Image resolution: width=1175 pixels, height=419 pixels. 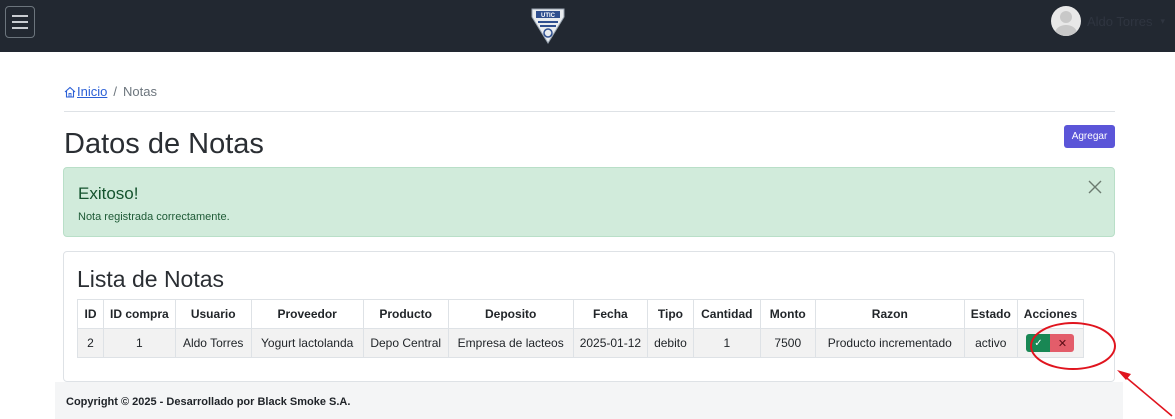 What do you see at coordinates (589, 202) in the screenshot?
I see `success-alert: Exitoso! Nota registrada correctamente.` at bounding box center [589, 202].